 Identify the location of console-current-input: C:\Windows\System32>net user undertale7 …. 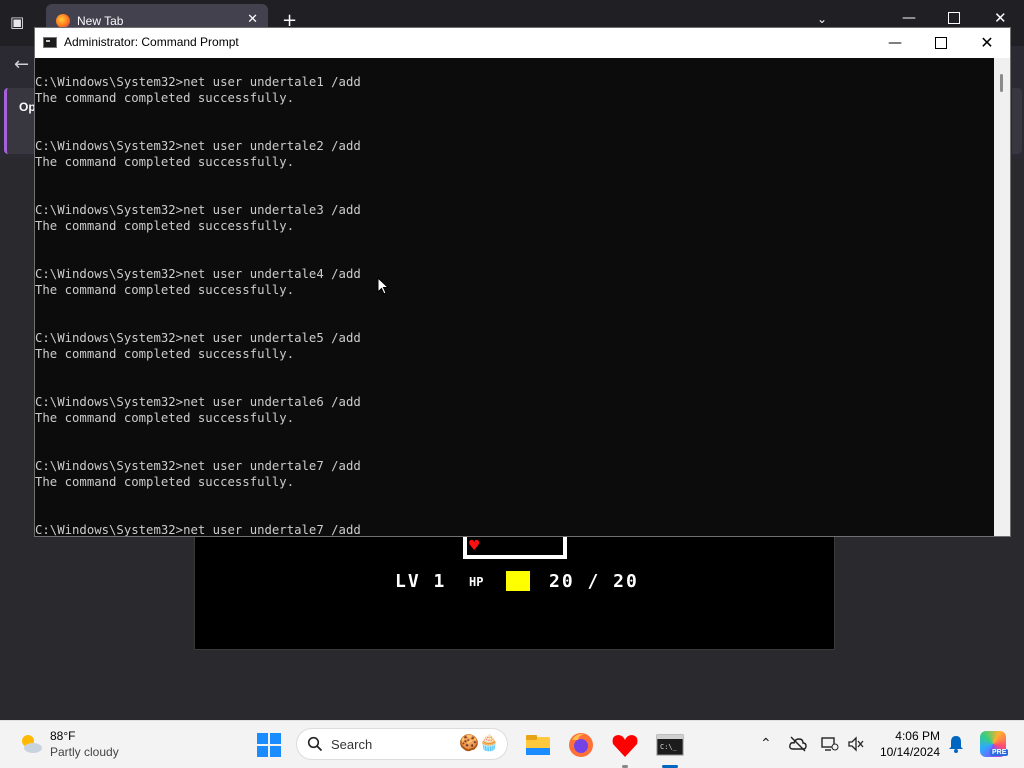
(514, 529).